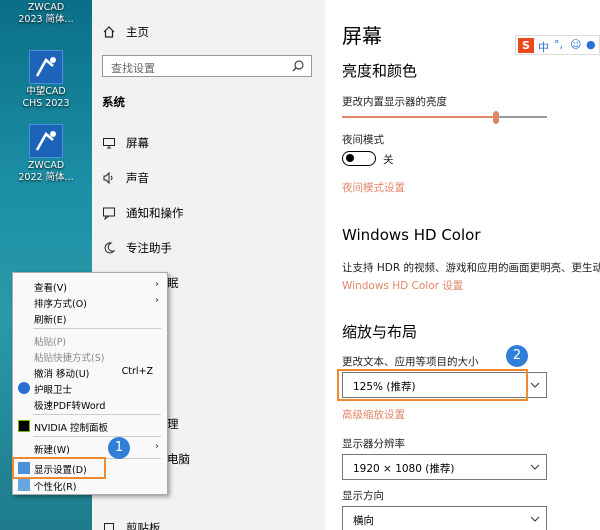 The height and width of the screenshot is (530, 600). I want to click on sidebar-item-label: 专注助手, so click(149, 248).